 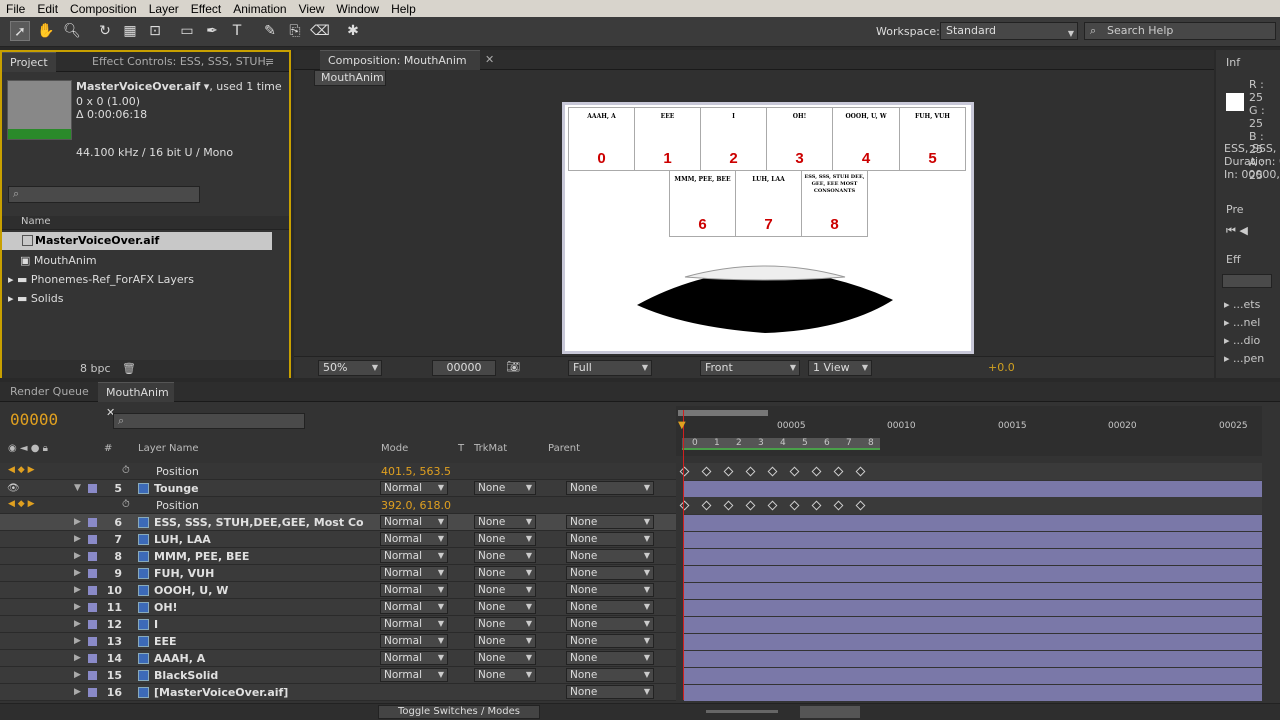 What do you see at coordinates (95, 368) in the screenshot?
I see `bpc-label: 8 bpc` at bounding box center [95, 368].